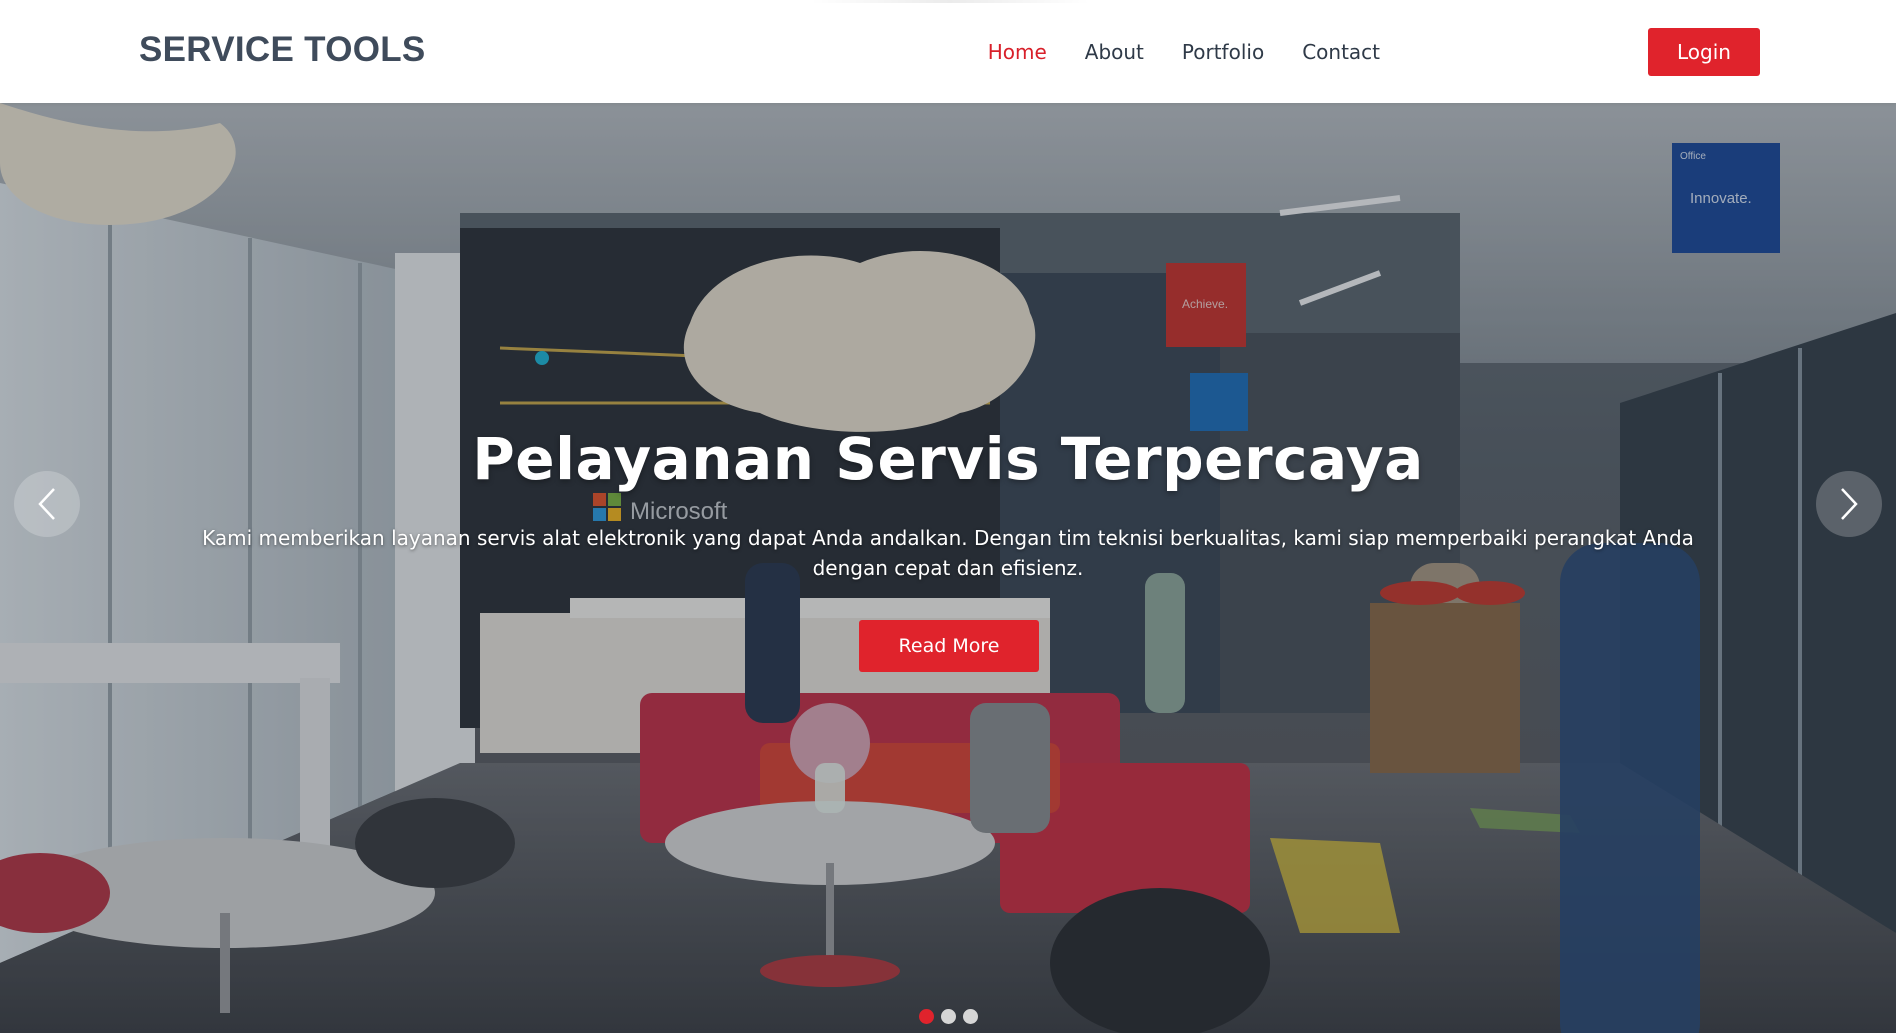 The image size is (1896, 1033). I want to click on nav-link-about: About, so click(1114, 52).